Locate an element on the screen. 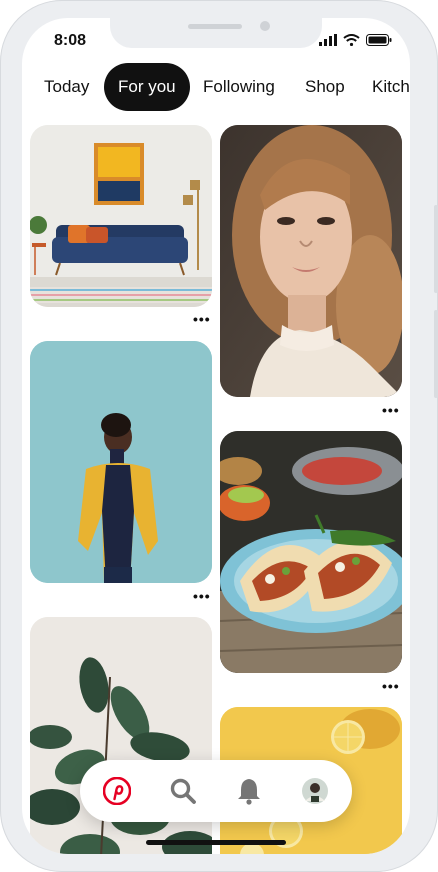 Image resolution: width=438 pixels, height=872 pixels. home-tab is located at coordinates (117, 791).